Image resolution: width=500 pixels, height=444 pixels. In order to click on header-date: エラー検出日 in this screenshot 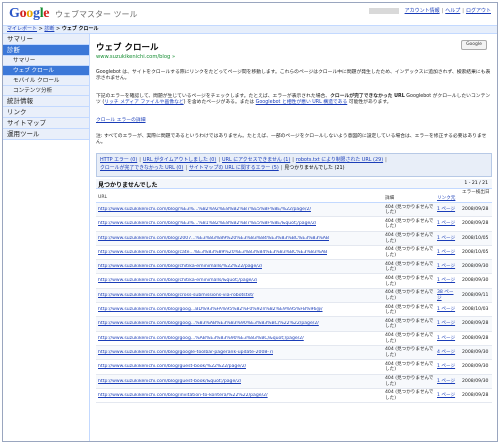, I will do `click(476, 193)`.